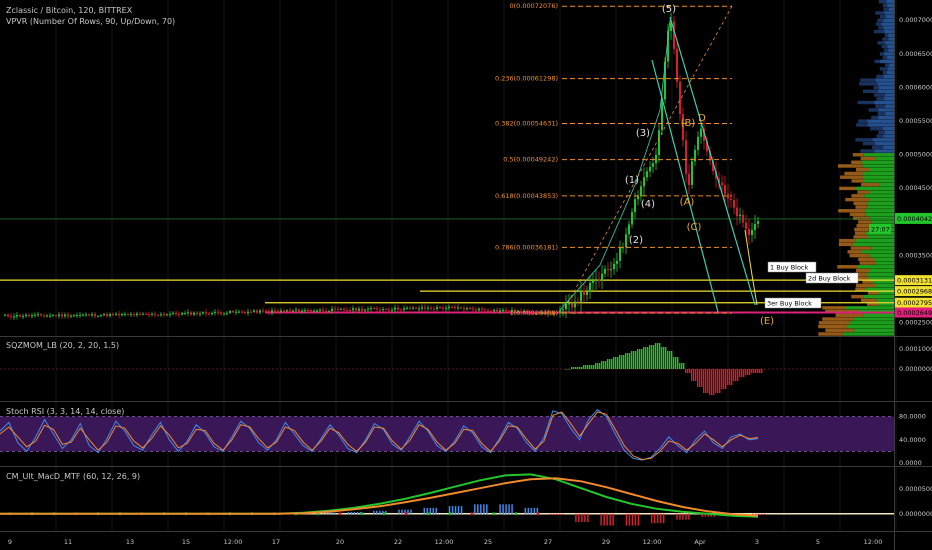 This screenshot has height=550, width=932. I want to click on stoch-tick-label: 40.0000, so click(912, 440).